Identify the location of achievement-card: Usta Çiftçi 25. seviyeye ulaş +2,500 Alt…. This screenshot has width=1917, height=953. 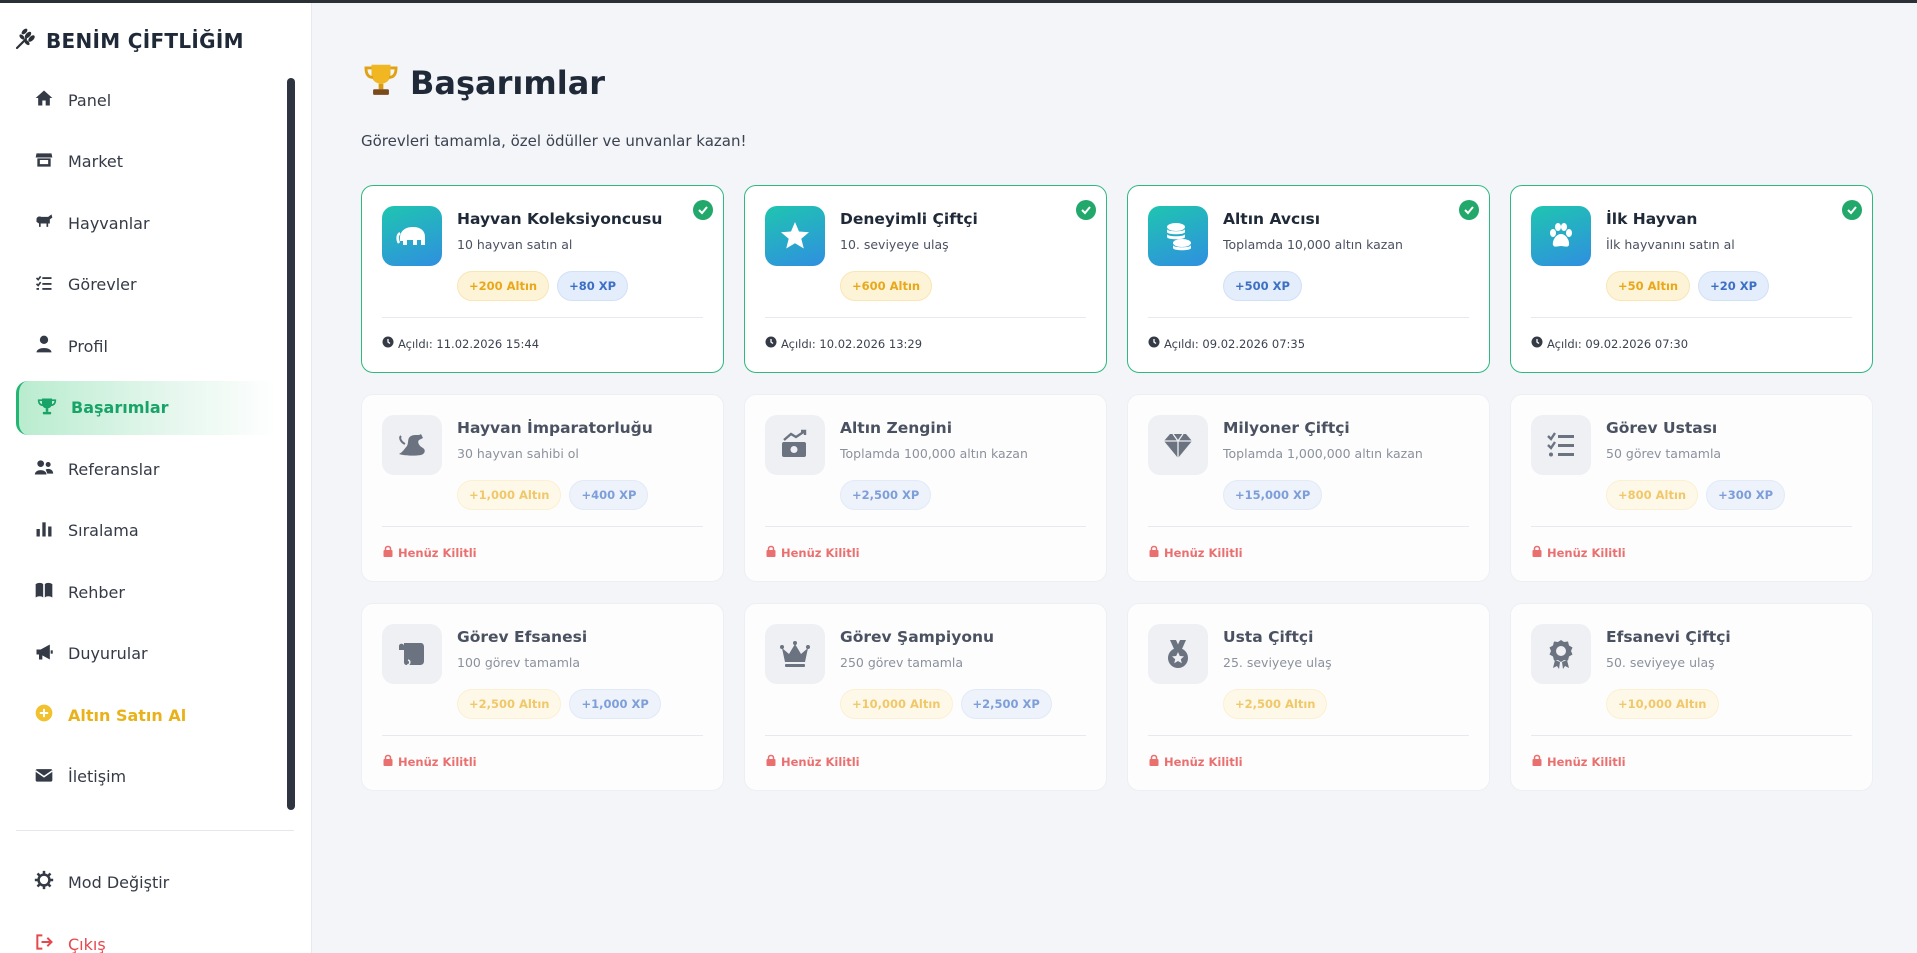
(1308, 697).